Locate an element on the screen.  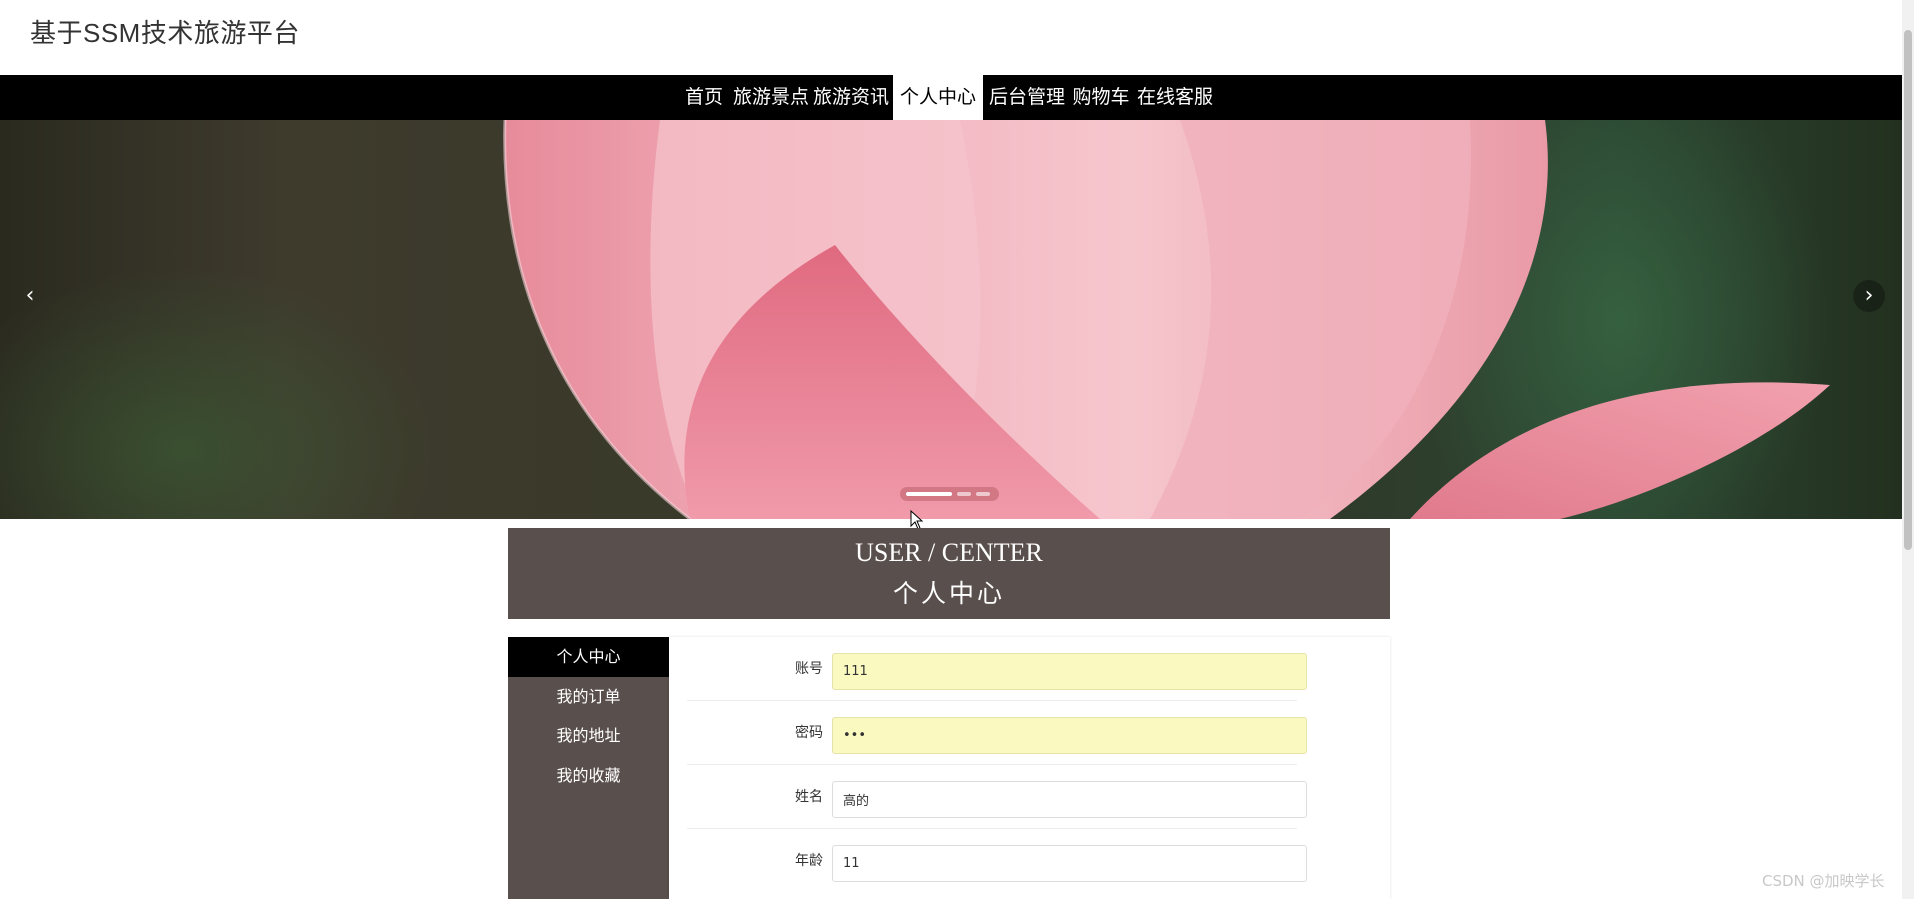
chevron-right-icon: › is located at coordinates (1869, 295).